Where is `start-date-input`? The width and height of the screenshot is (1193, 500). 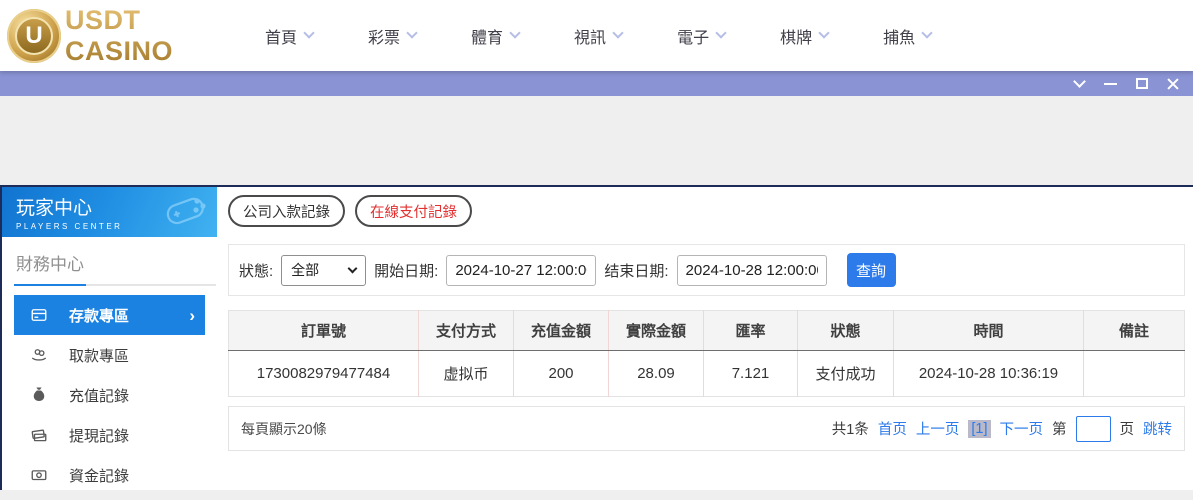 start-date-input is located at coordinates (521, 270).